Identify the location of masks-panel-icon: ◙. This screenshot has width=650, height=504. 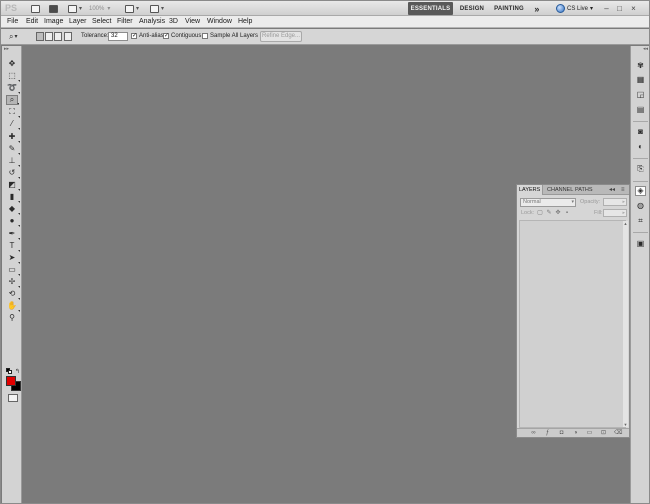
(640, 132).